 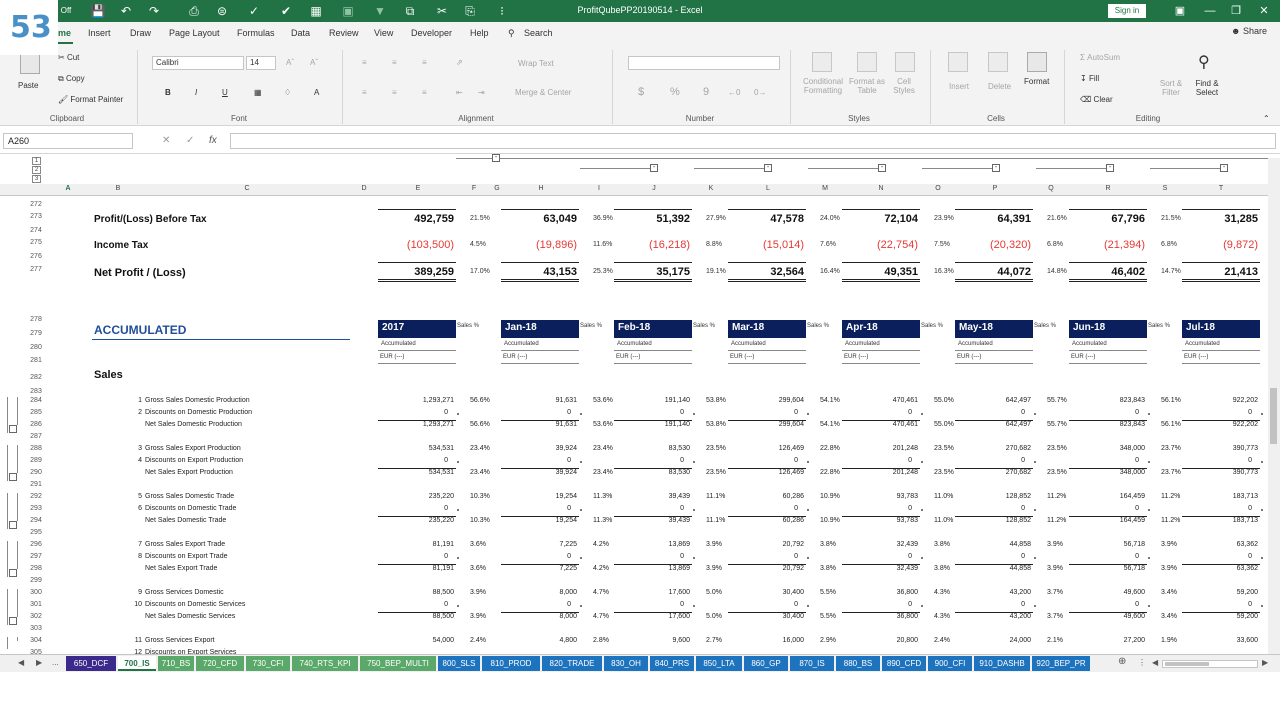 I want to click on tabs-more-icon: ⋮, so click(x=1142, y=662).